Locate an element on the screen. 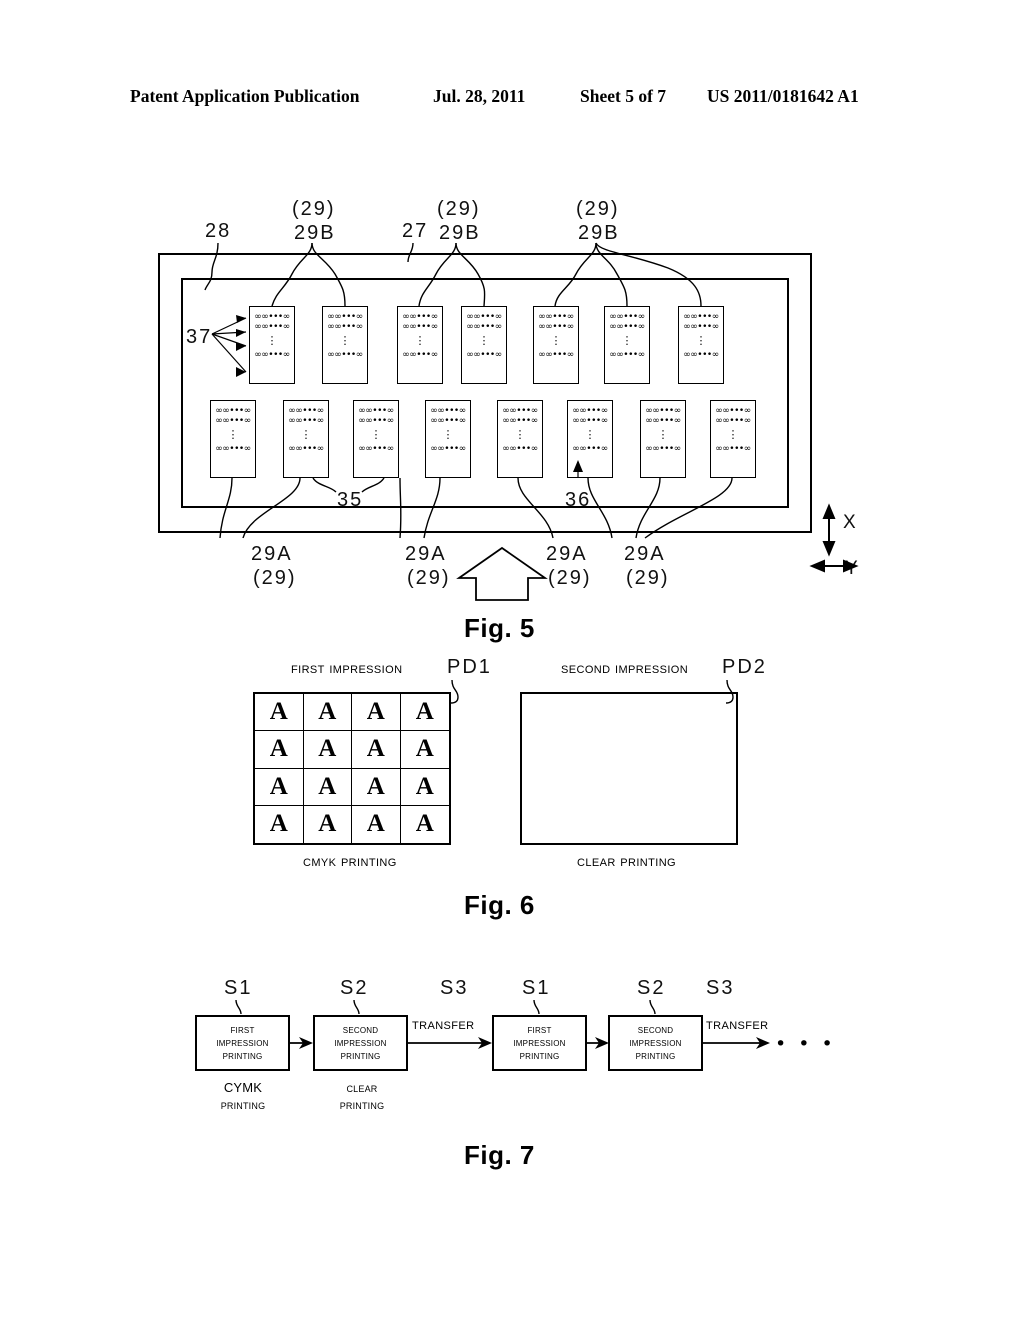  fig7-under-caption-cymk-line2: Printing is located at coordinates (243, 1104).